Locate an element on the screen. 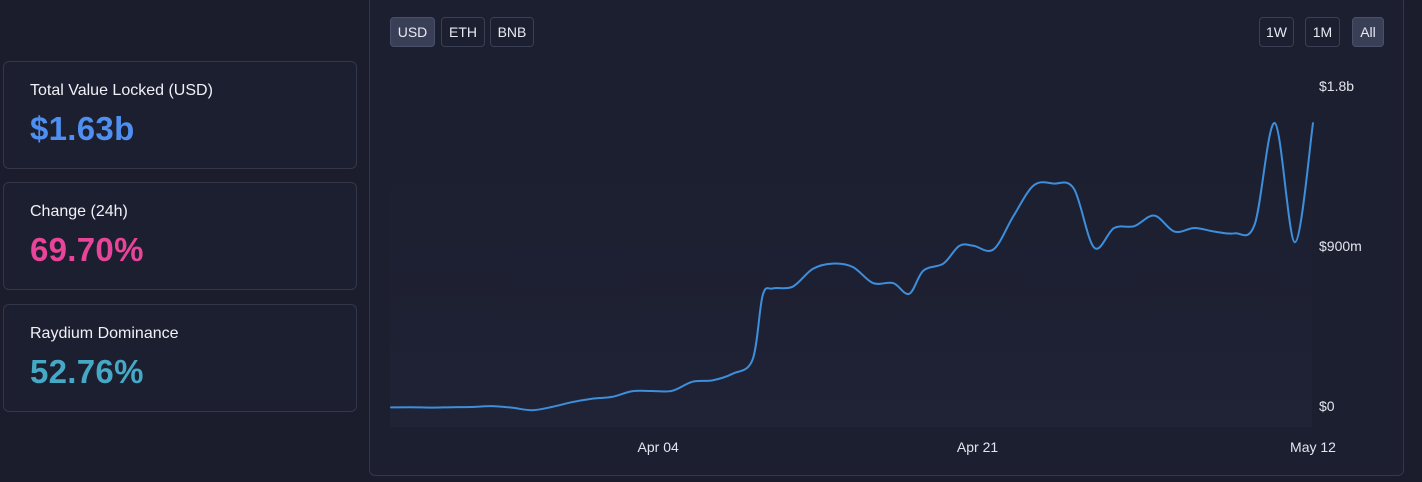  currency-usd-button: USD is located at coordinates (412, 32).